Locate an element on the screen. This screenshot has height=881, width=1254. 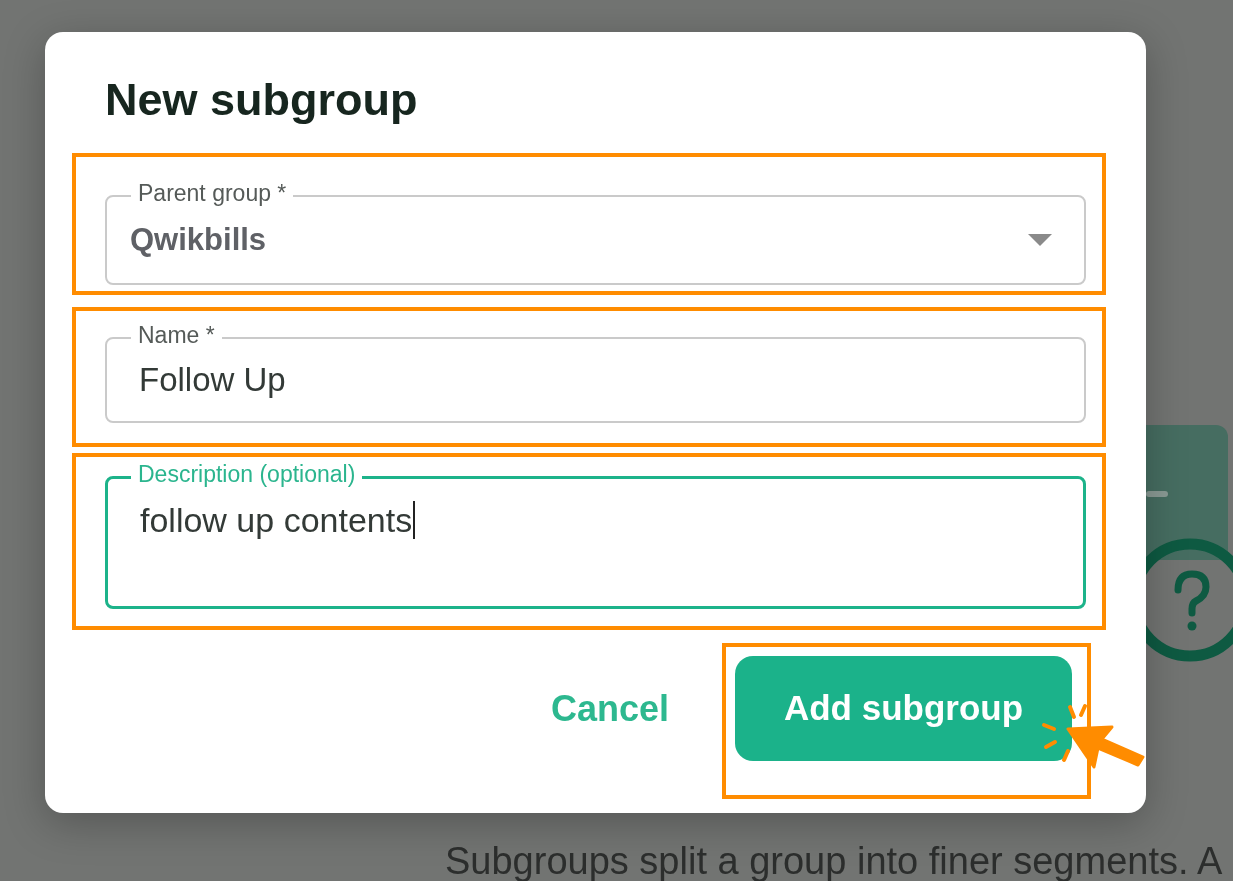
caret-down-icon is located at coordinates (1040, 240).